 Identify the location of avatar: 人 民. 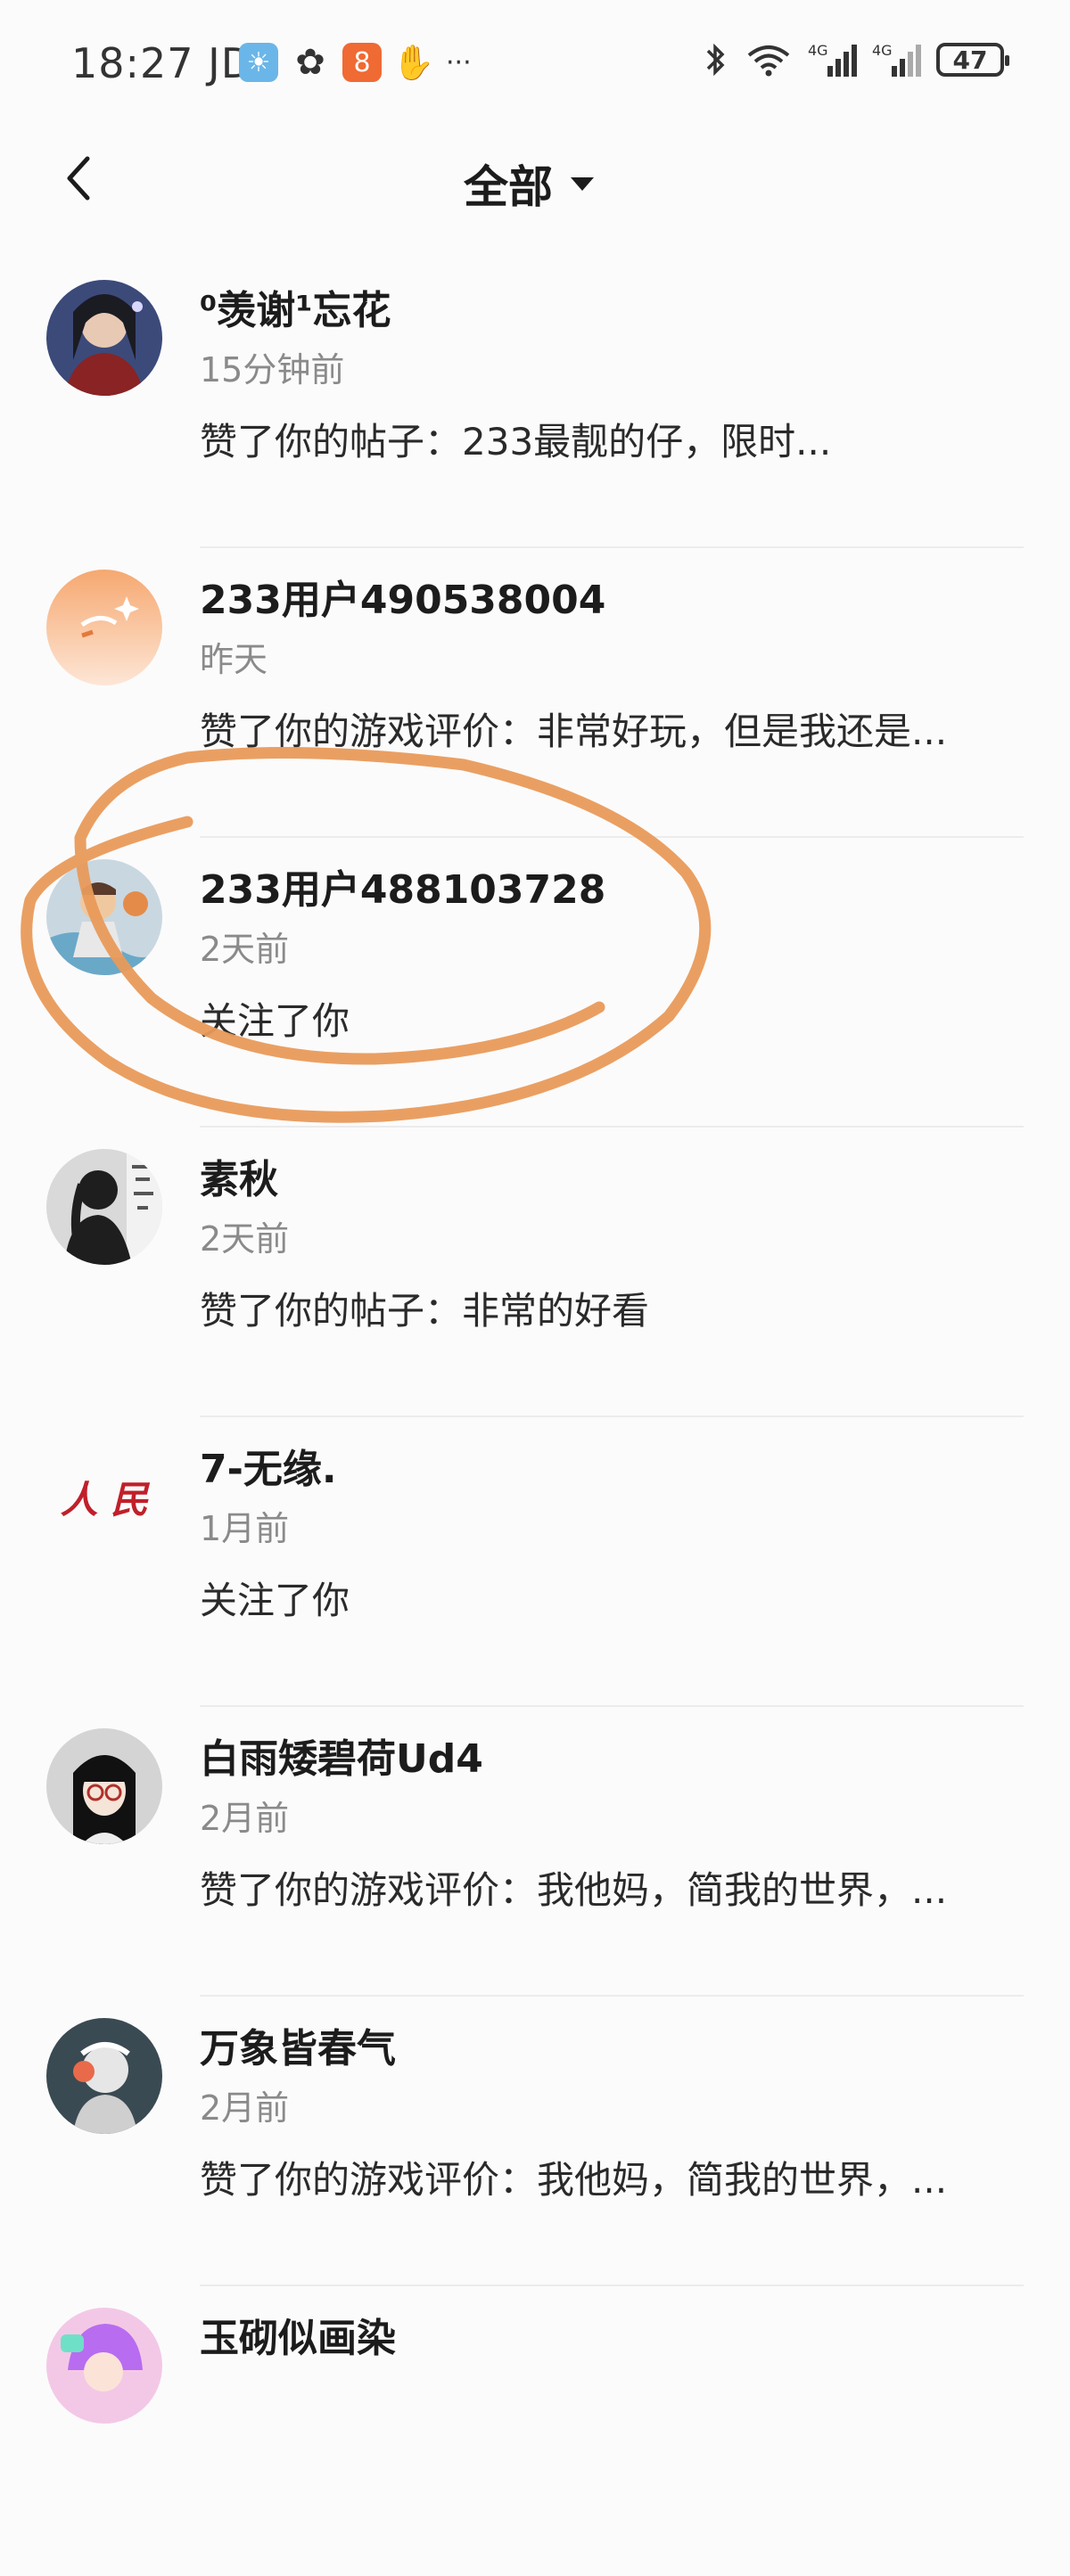
(104, 1497).